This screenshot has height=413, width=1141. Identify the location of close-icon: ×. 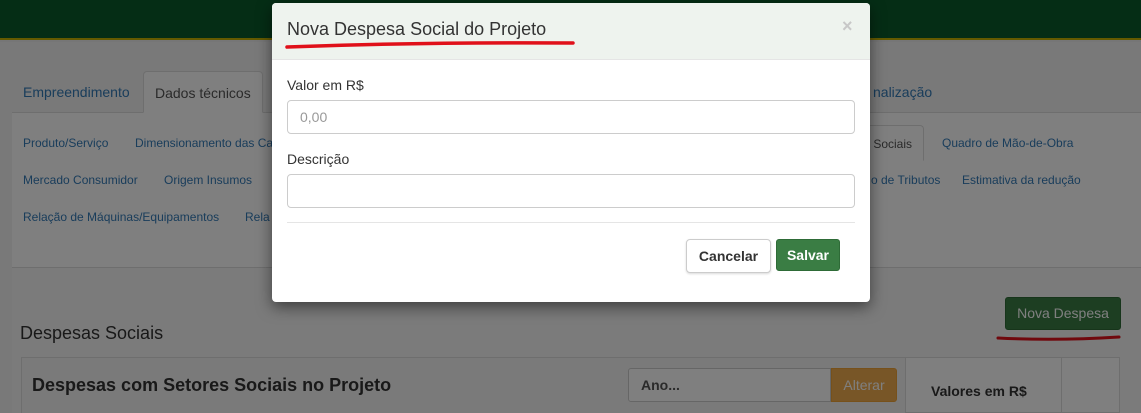
(847, 26).